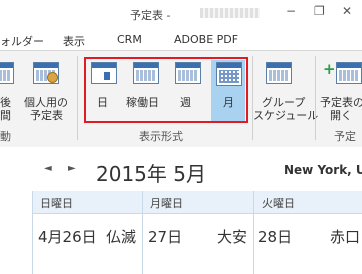 The image size is (362, 274). What do you see at coordinates (16, 232) in the screenshot?
I see `week-label-strip` at bounding box center [16, 232].